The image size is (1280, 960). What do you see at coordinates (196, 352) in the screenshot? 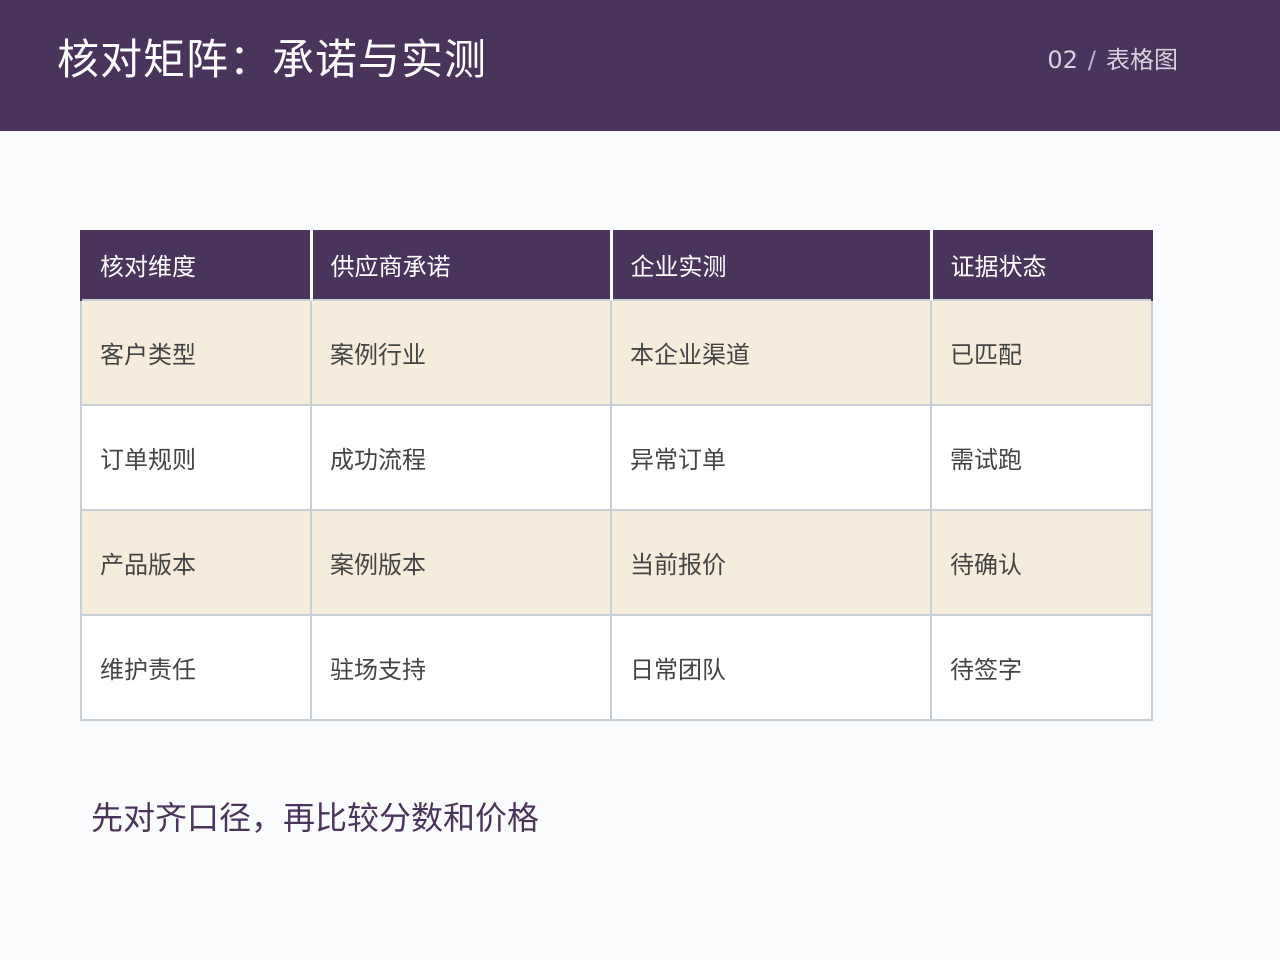
I see `table-cell: 客户类型` at bounding box center [196, 352].